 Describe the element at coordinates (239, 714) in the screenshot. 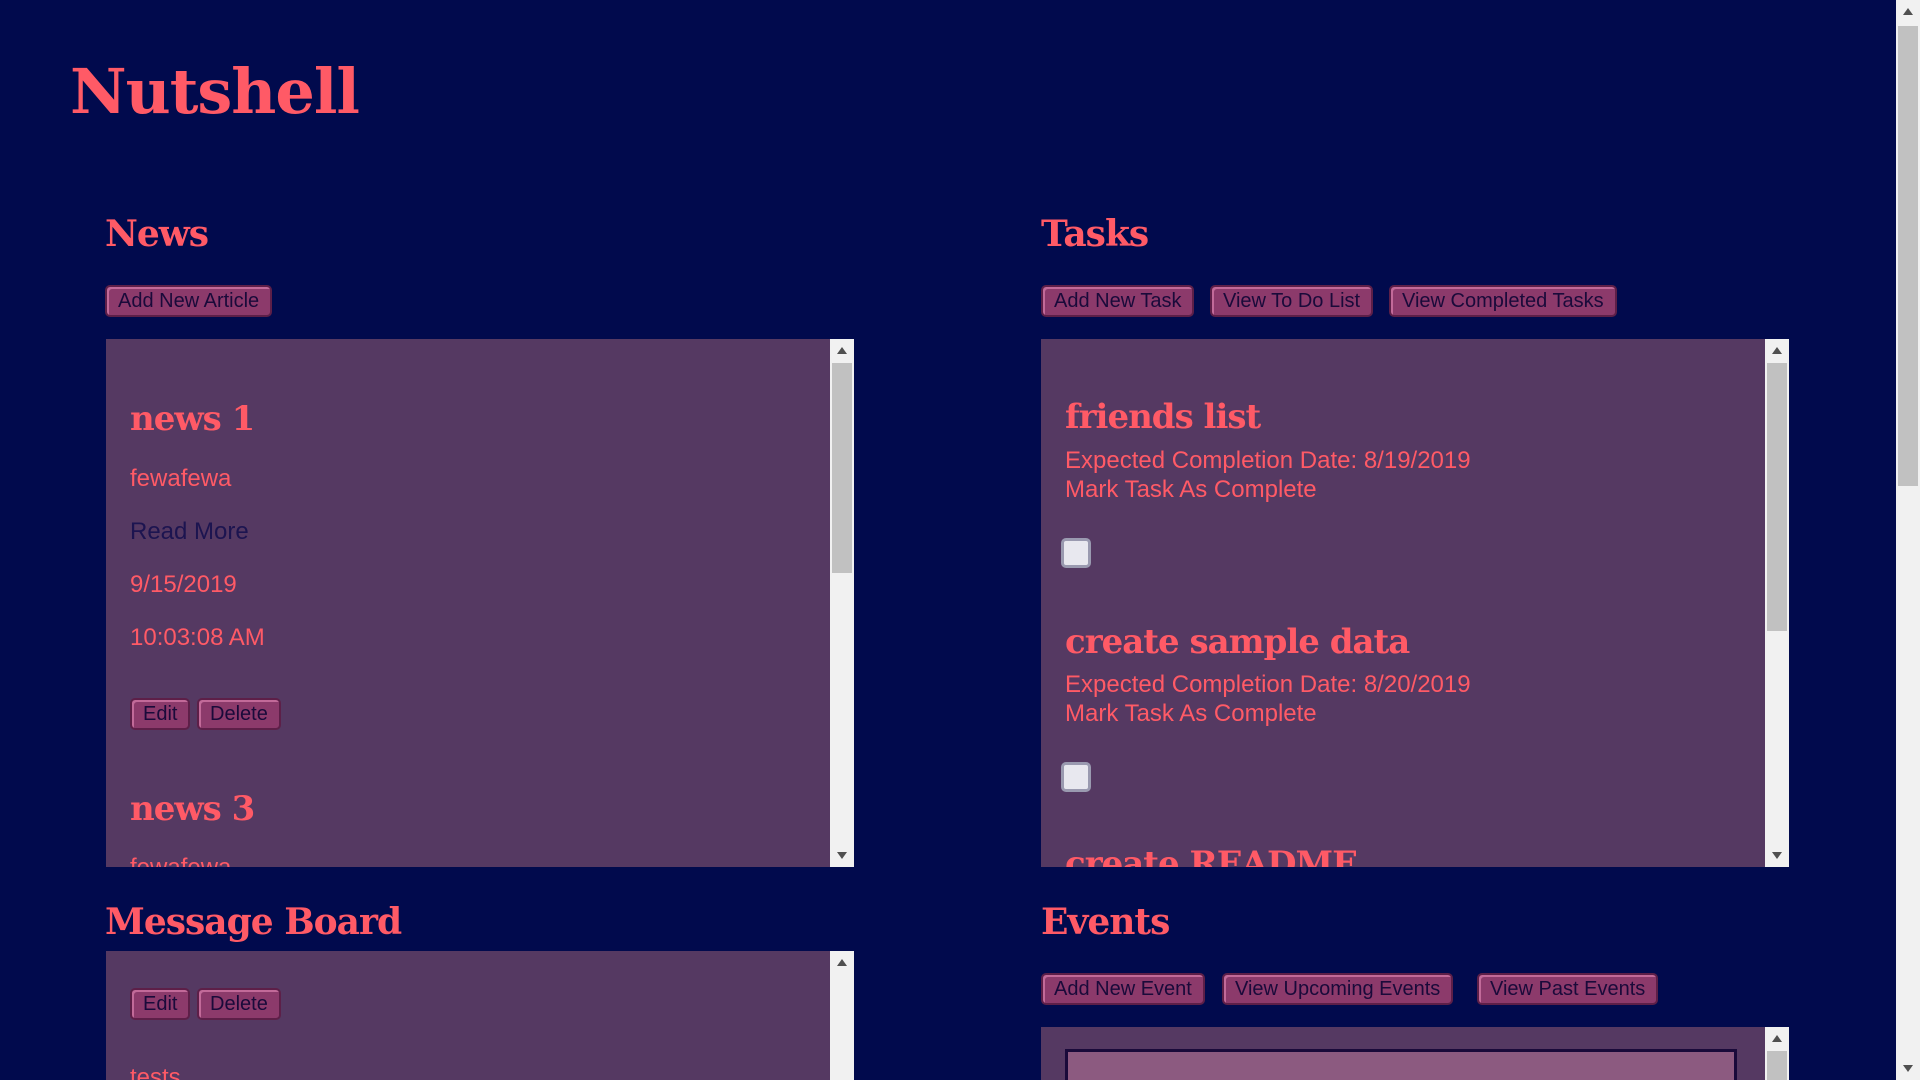

I see `article-delete-button: Delete` at that location.